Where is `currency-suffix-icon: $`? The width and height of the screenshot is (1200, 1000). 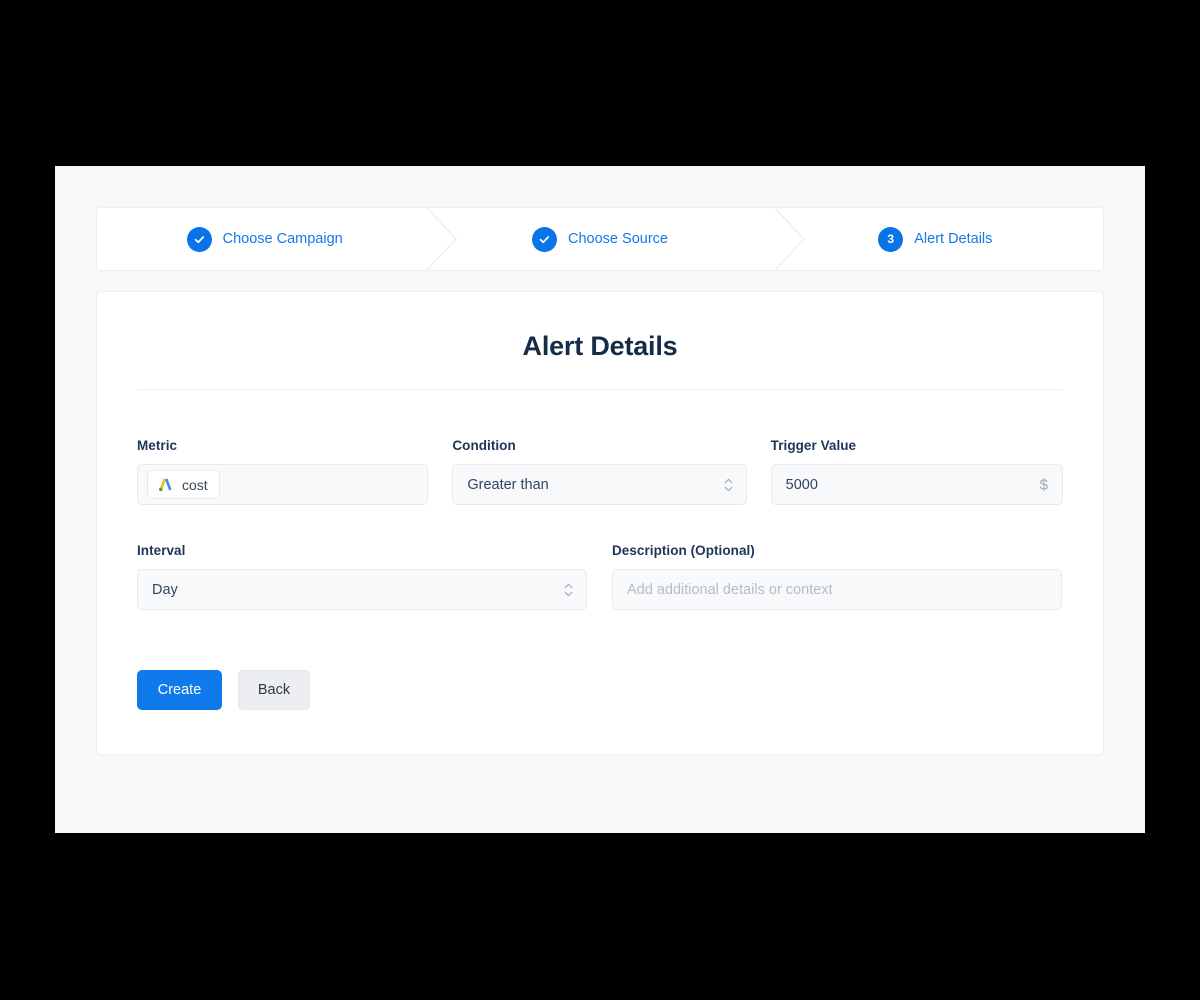 currency-suffix-icon: $ is located at coordinates (1043, 484).